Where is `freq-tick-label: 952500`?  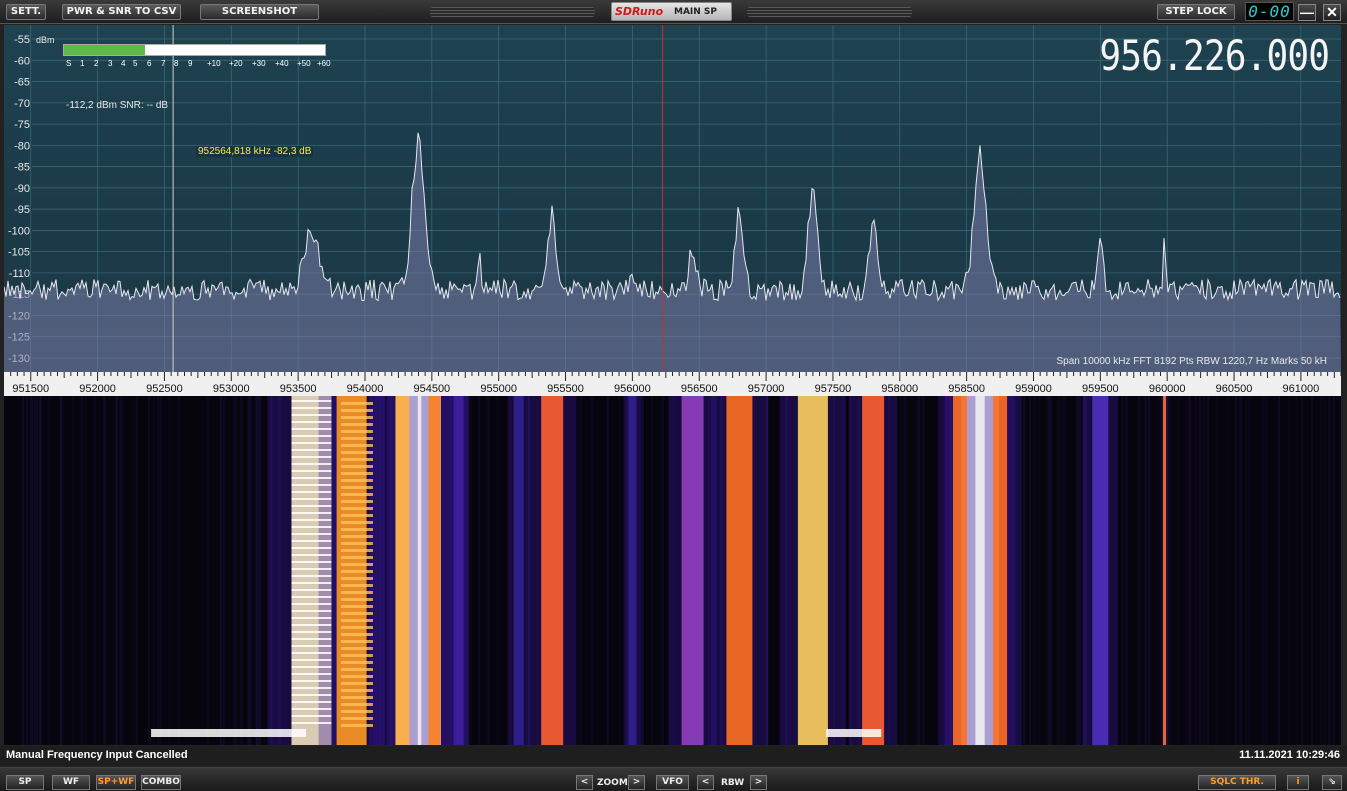
freq-tick-label: 952500 is located at coordinates (164, 389).